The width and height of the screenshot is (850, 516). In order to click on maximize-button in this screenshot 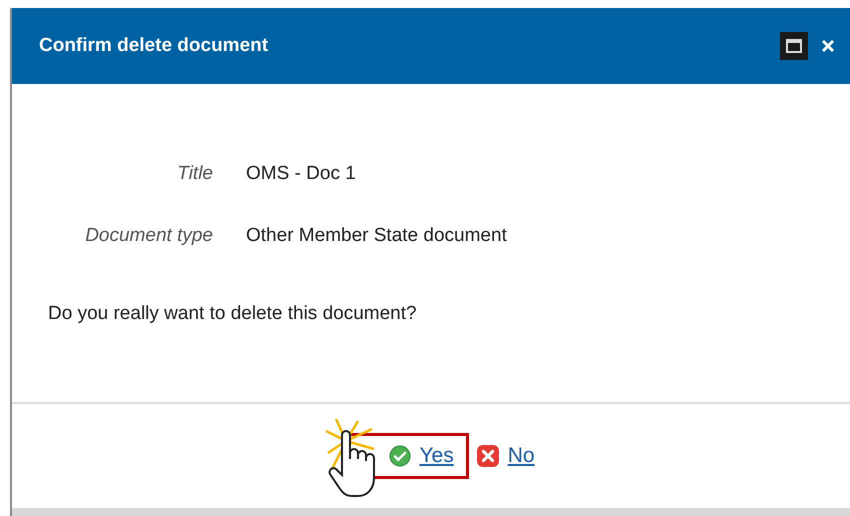, I will do `click(794, 46)`.